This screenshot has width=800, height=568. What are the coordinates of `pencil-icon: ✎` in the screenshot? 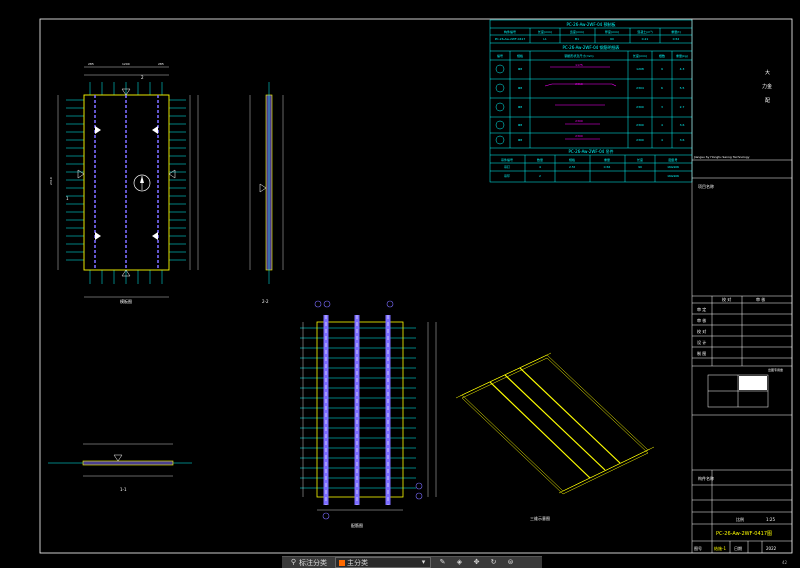 It's located at (442, 562).